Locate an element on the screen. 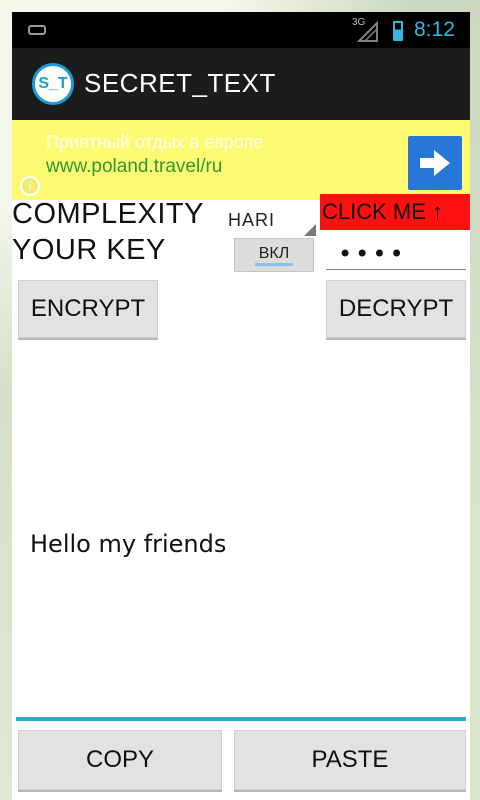 This screenshot has width=480, height=800. complexity-value: HARI is located at coordinates (252, 220).